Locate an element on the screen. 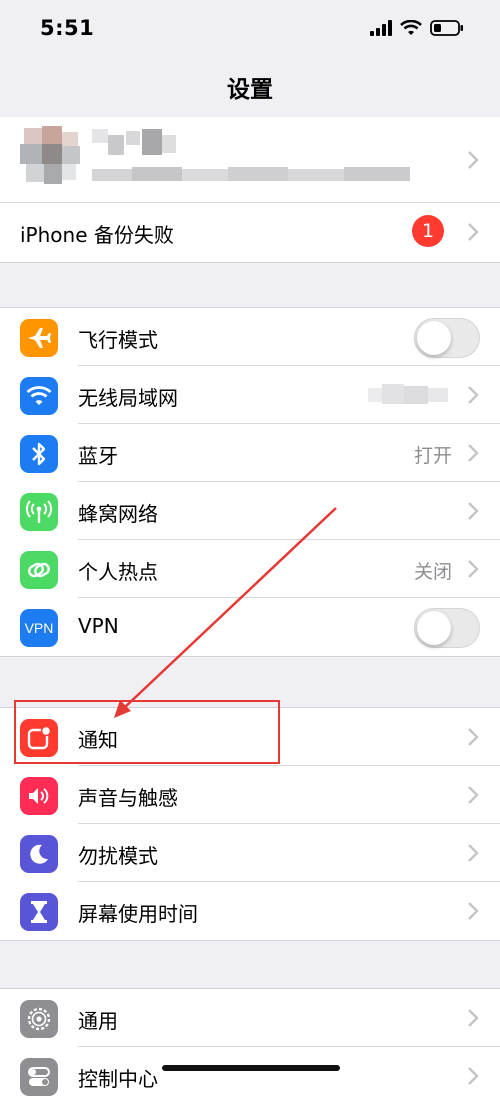 The image size is (500, 1105). general-row: 通用 is located at coordinates (250, 1018).